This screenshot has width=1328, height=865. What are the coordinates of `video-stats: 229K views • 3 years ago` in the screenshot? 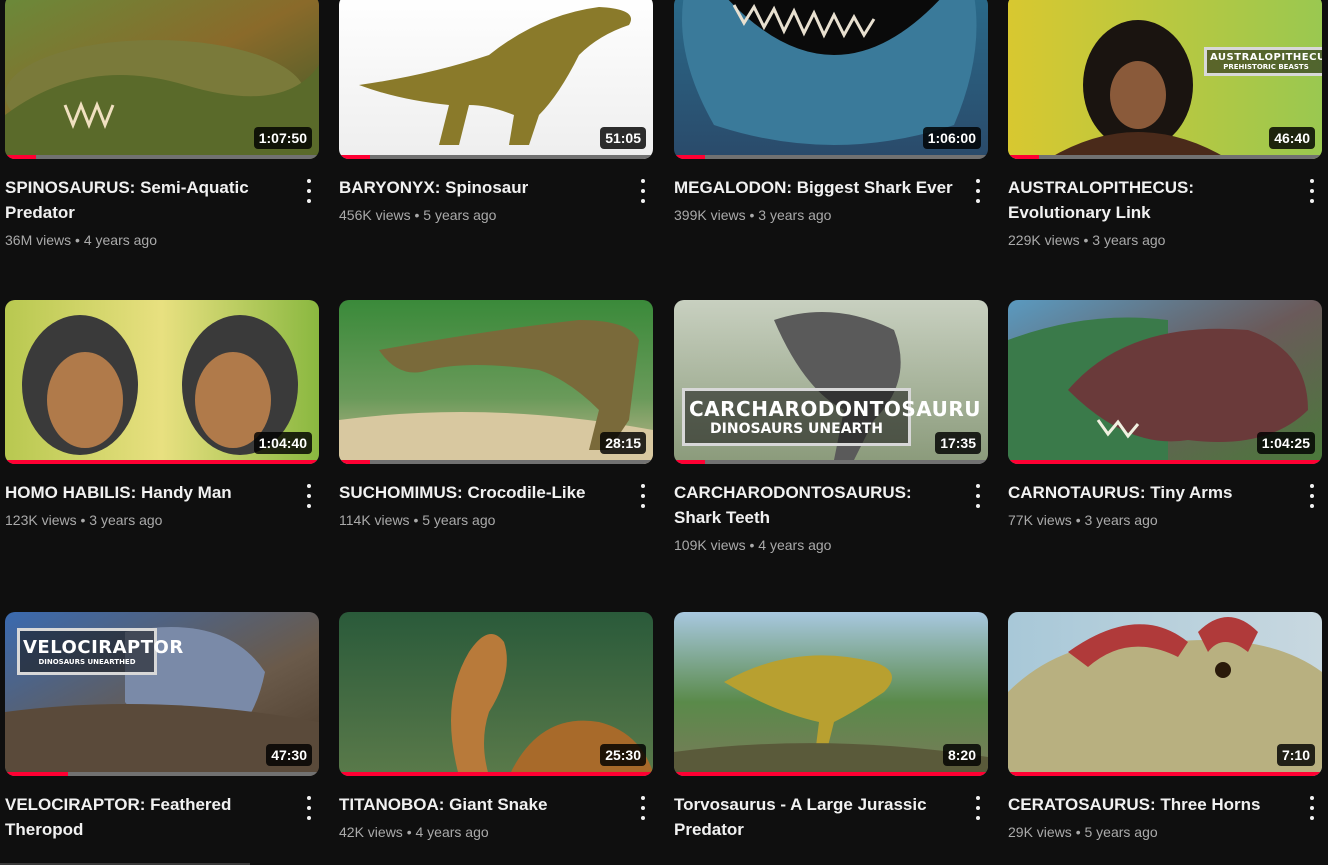 It's located at (1147, 240).